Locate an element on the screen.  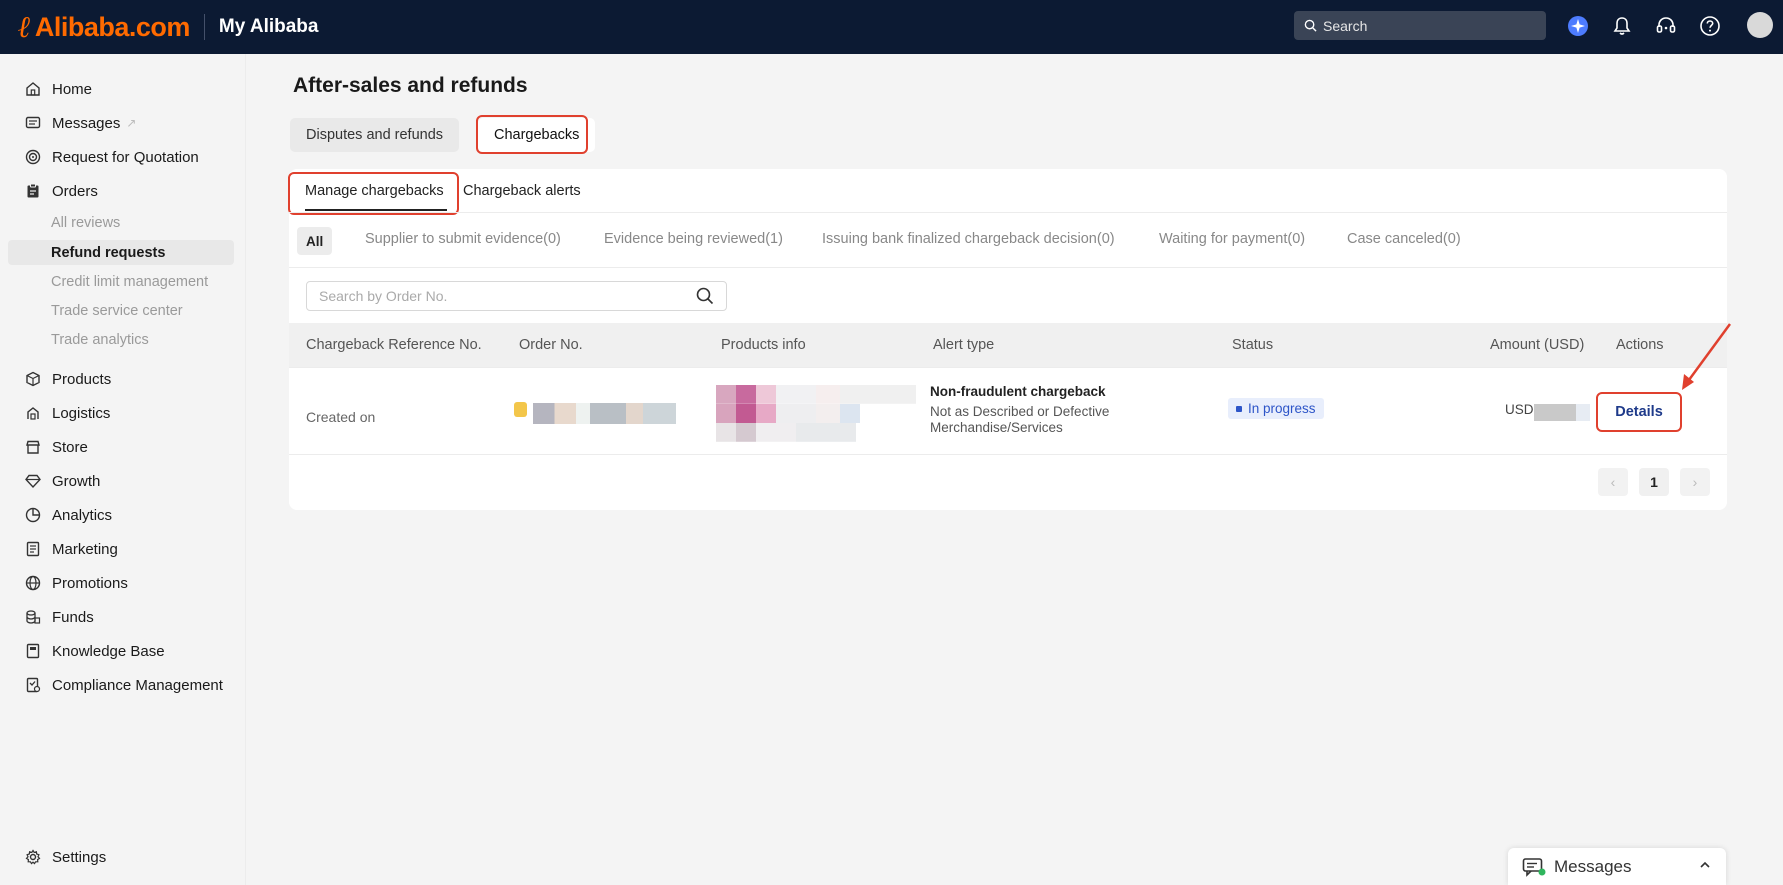
sidebar-item-label: Knowledge Base is located at coordinates (108, 651).